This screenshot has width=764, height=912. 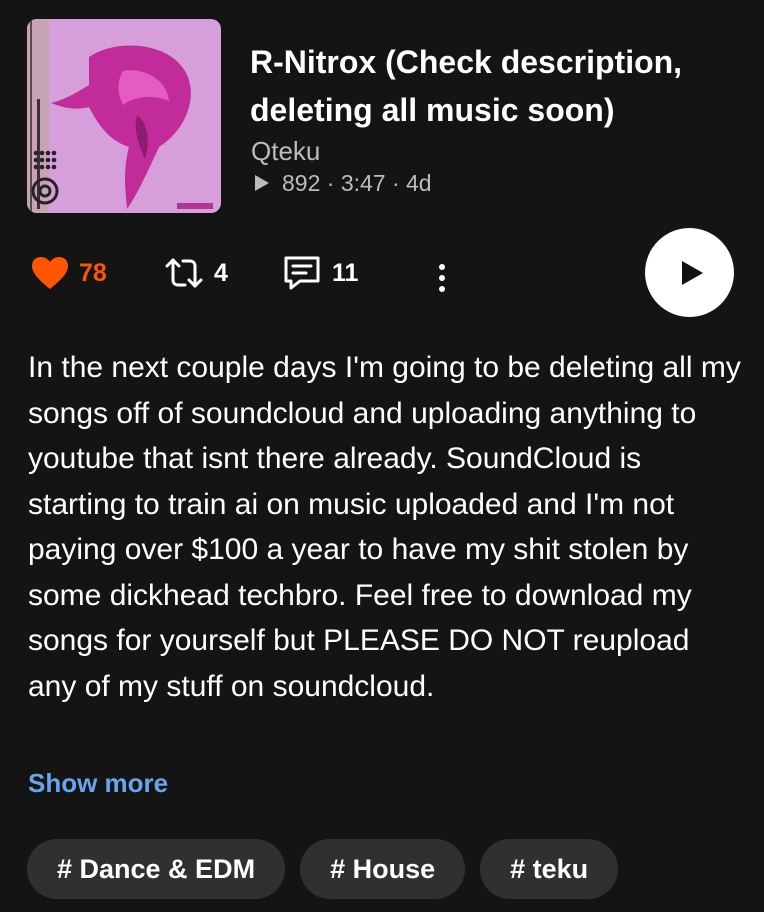 What do you see at coordinates (98, 783) in the screenshot?
I see `show-more-link: Show more` at bounding box center [98, 783].